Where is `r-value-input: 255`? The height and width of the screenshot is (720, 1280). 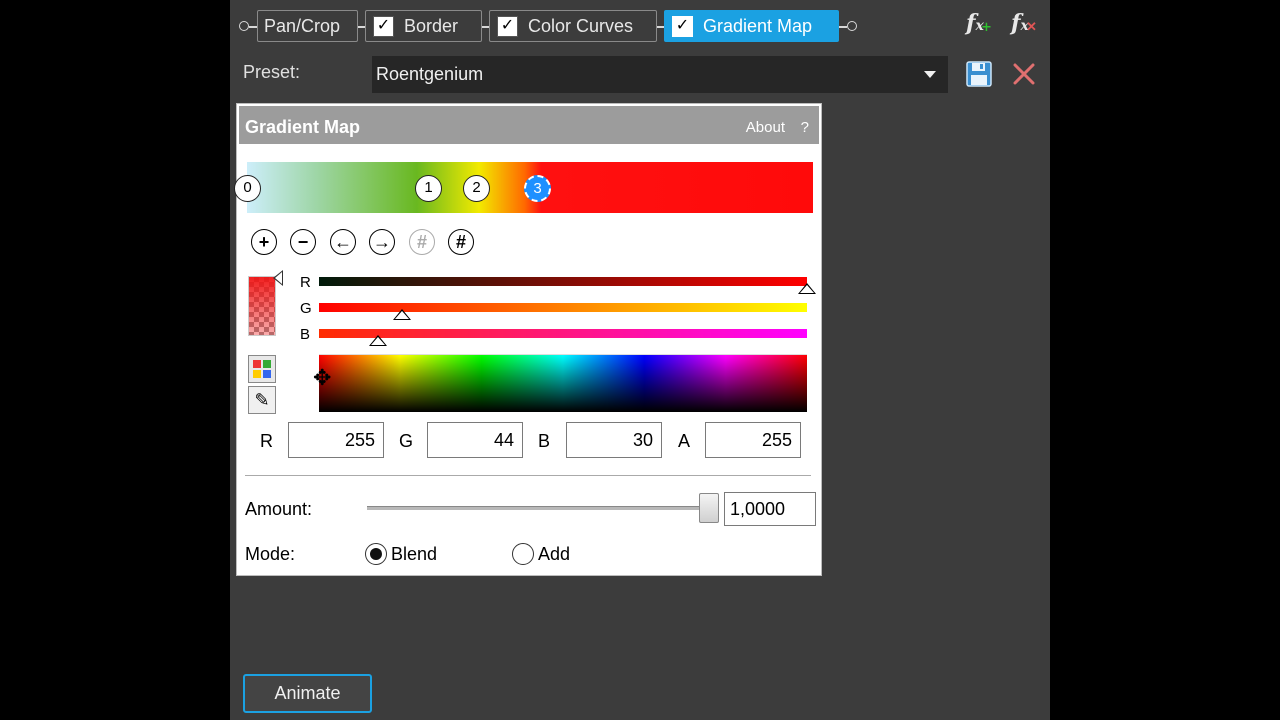 r-value-input: 255 is located at coordinates (336, 440).